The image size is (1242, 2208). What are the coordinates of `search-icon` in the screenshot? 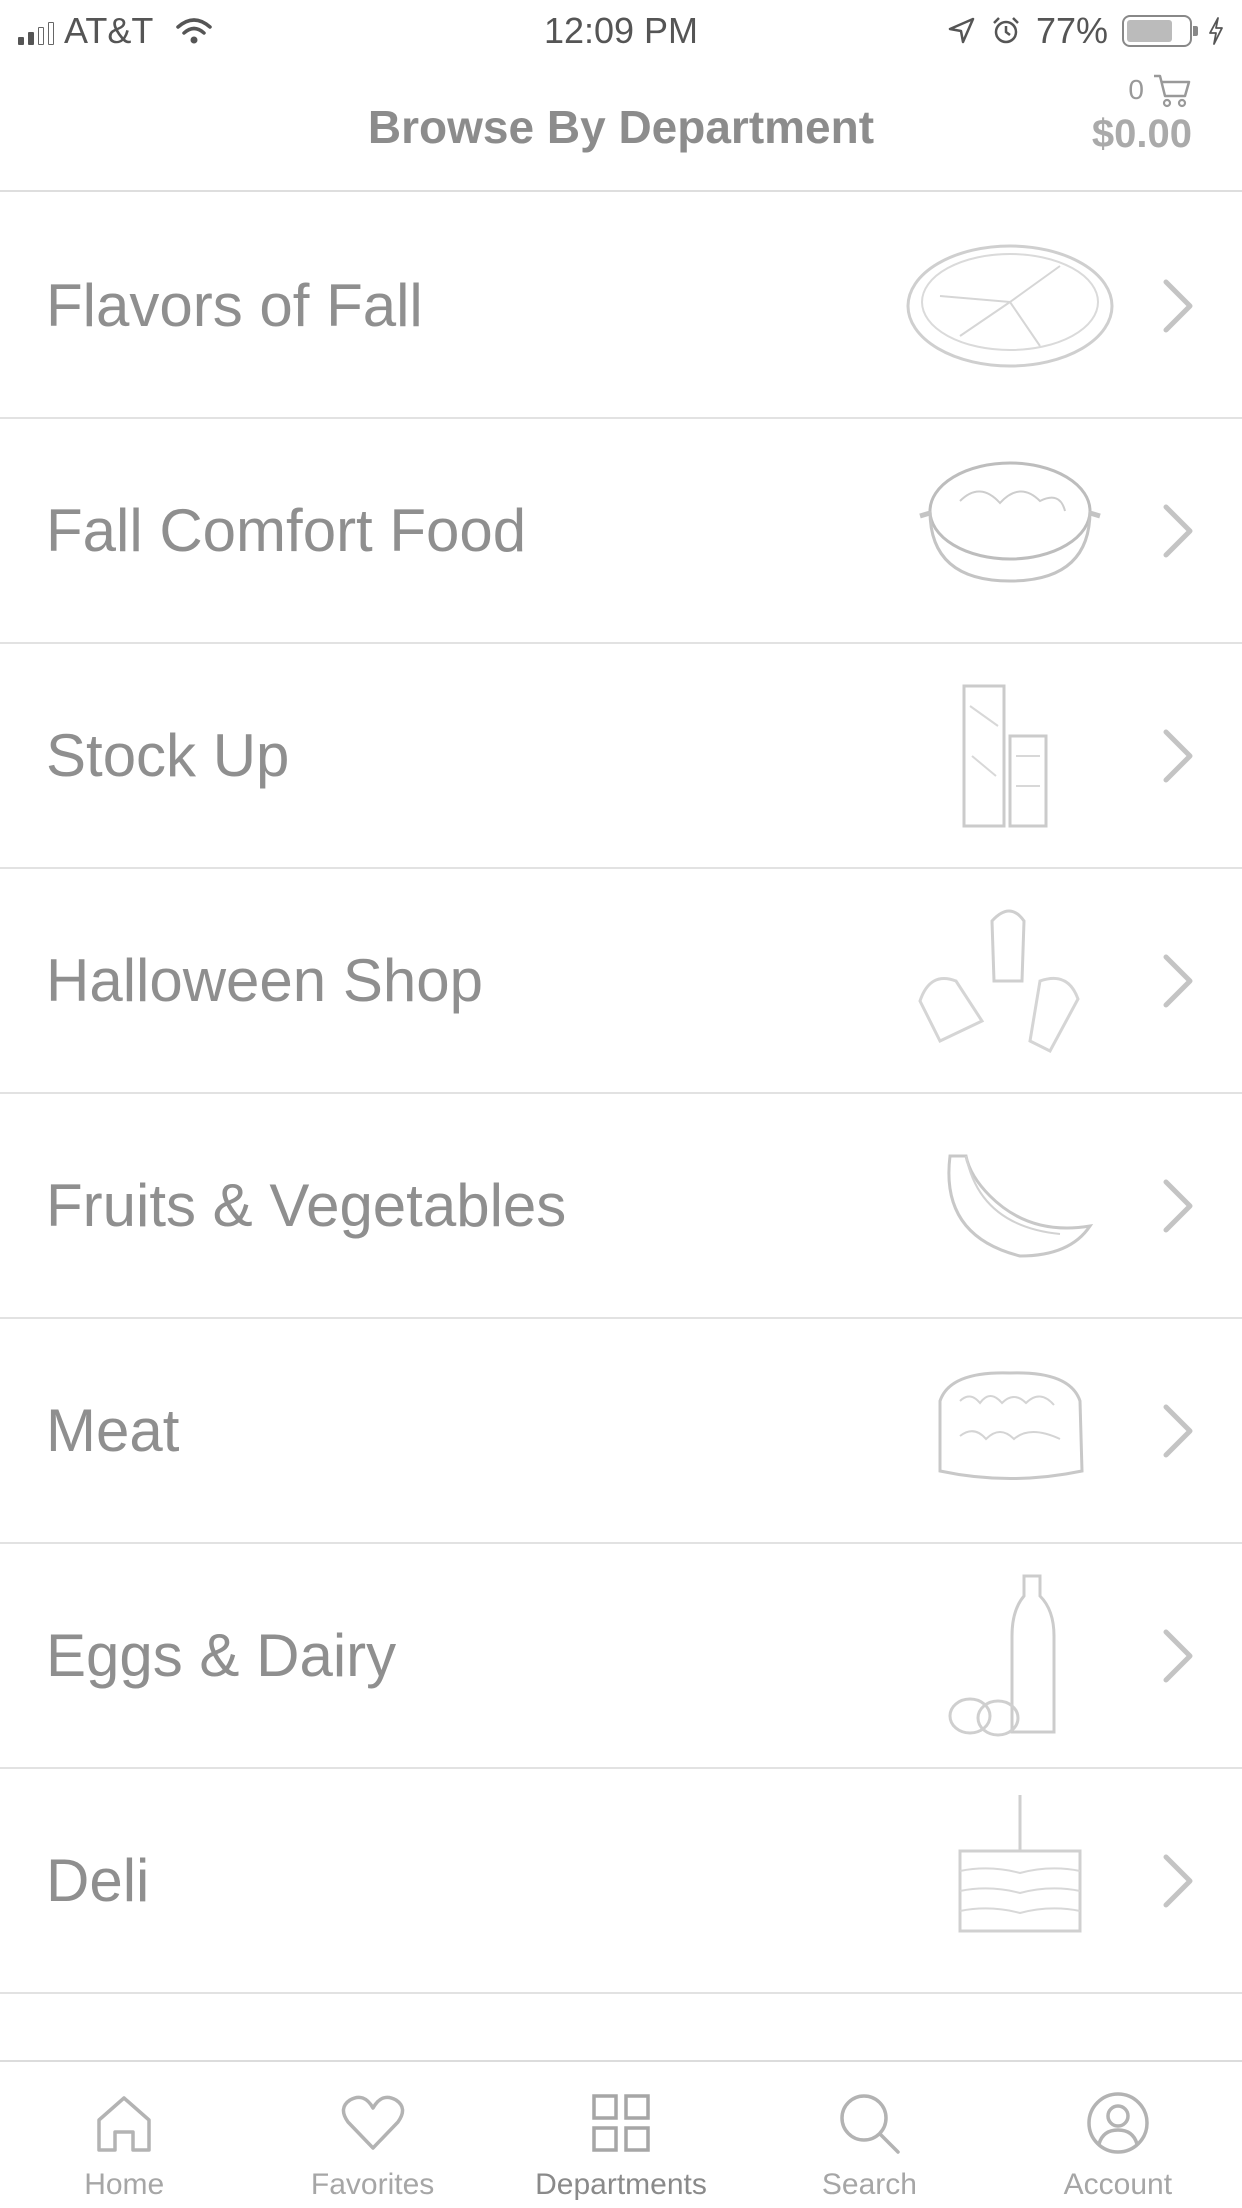 It's located at (870, 2124).